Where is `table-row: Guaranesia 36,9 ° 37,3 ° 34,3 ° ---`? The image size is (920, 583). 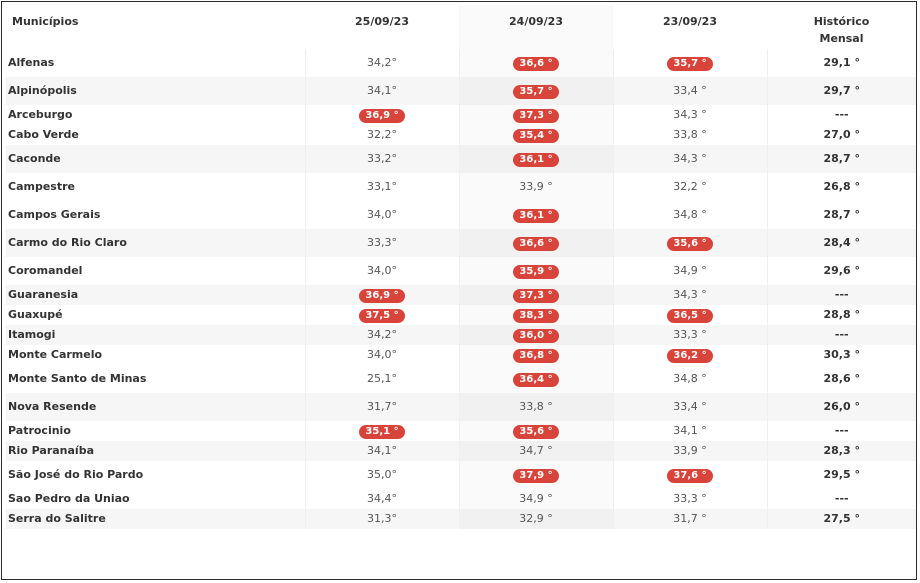 table-row: Guaranesia 36,9 ° 37,3 ° 34,3 ° --- is located at coordinates (461, 295).